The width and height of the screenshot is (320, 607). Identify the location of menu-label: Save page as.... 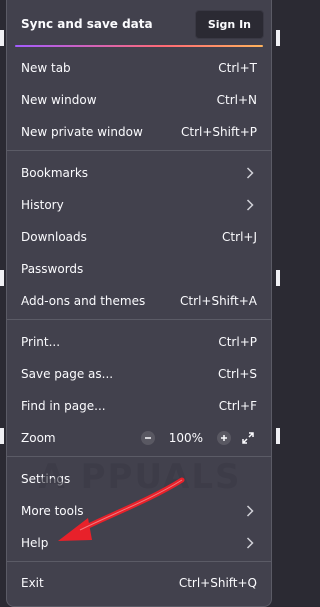
(67, 374).